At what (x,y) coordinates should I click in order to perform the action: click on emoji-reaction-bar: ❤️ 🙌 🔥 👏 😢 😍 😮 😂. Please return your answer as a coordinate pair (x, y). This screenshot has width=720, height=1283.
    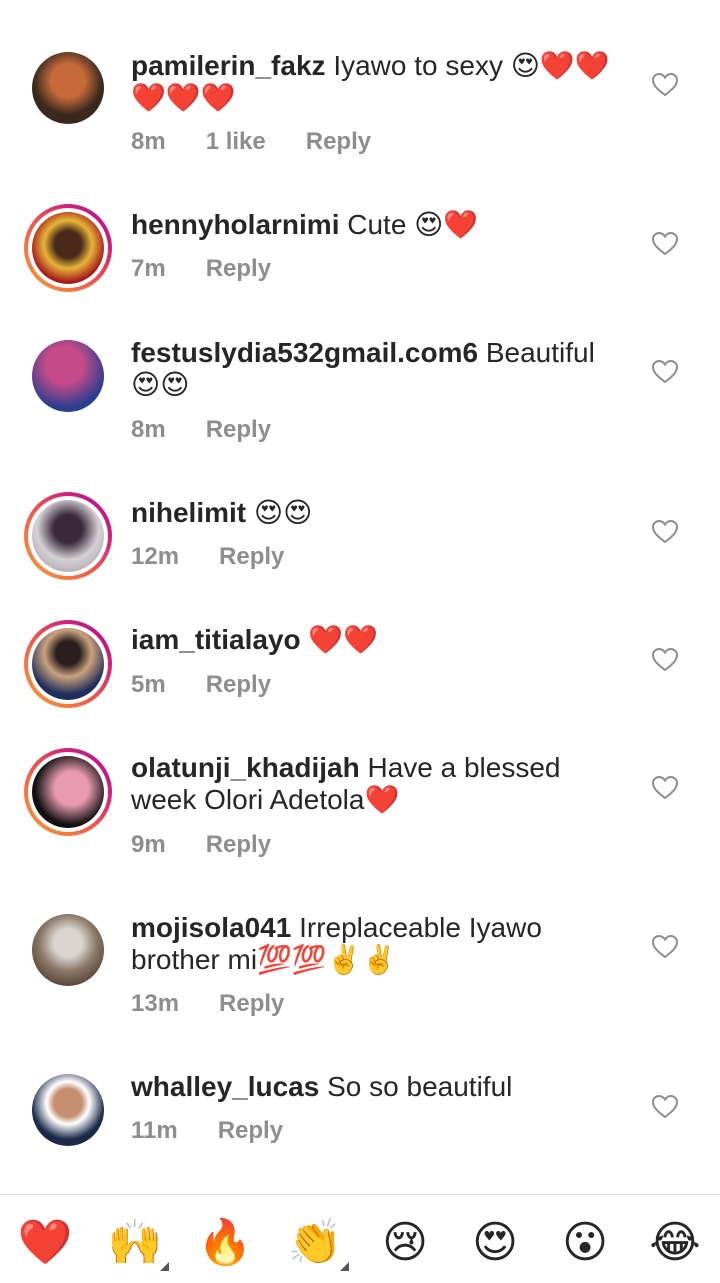
    Looking at the image, I should click on (360, 1238).